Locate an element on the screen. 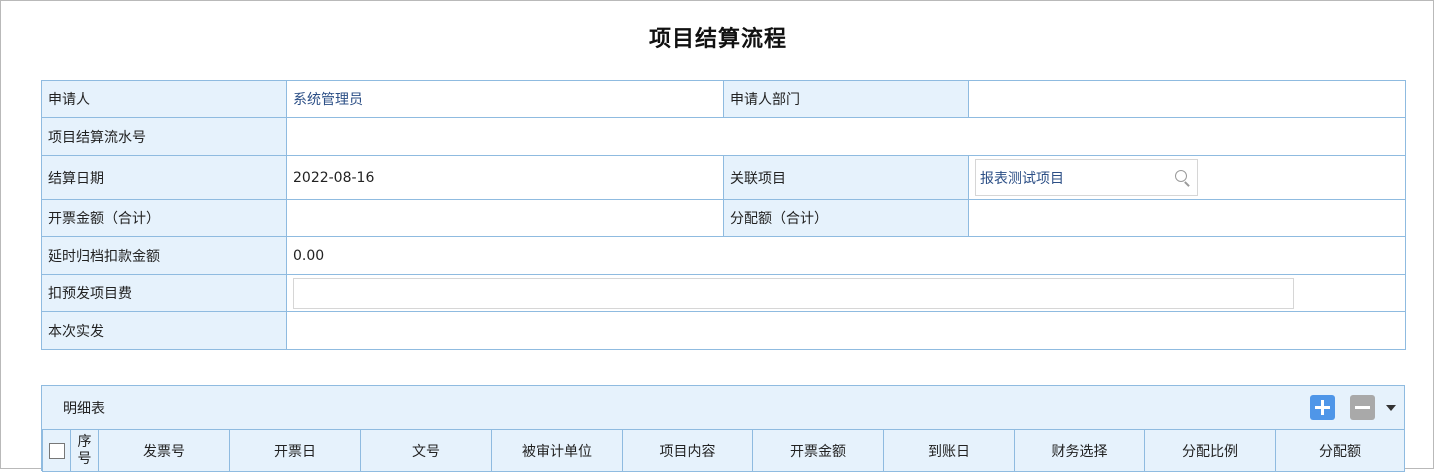 The width and height of the screenshot is (1434, 472). allocation-total-label: 分配额（合计） is located at coordinates (846, 218).